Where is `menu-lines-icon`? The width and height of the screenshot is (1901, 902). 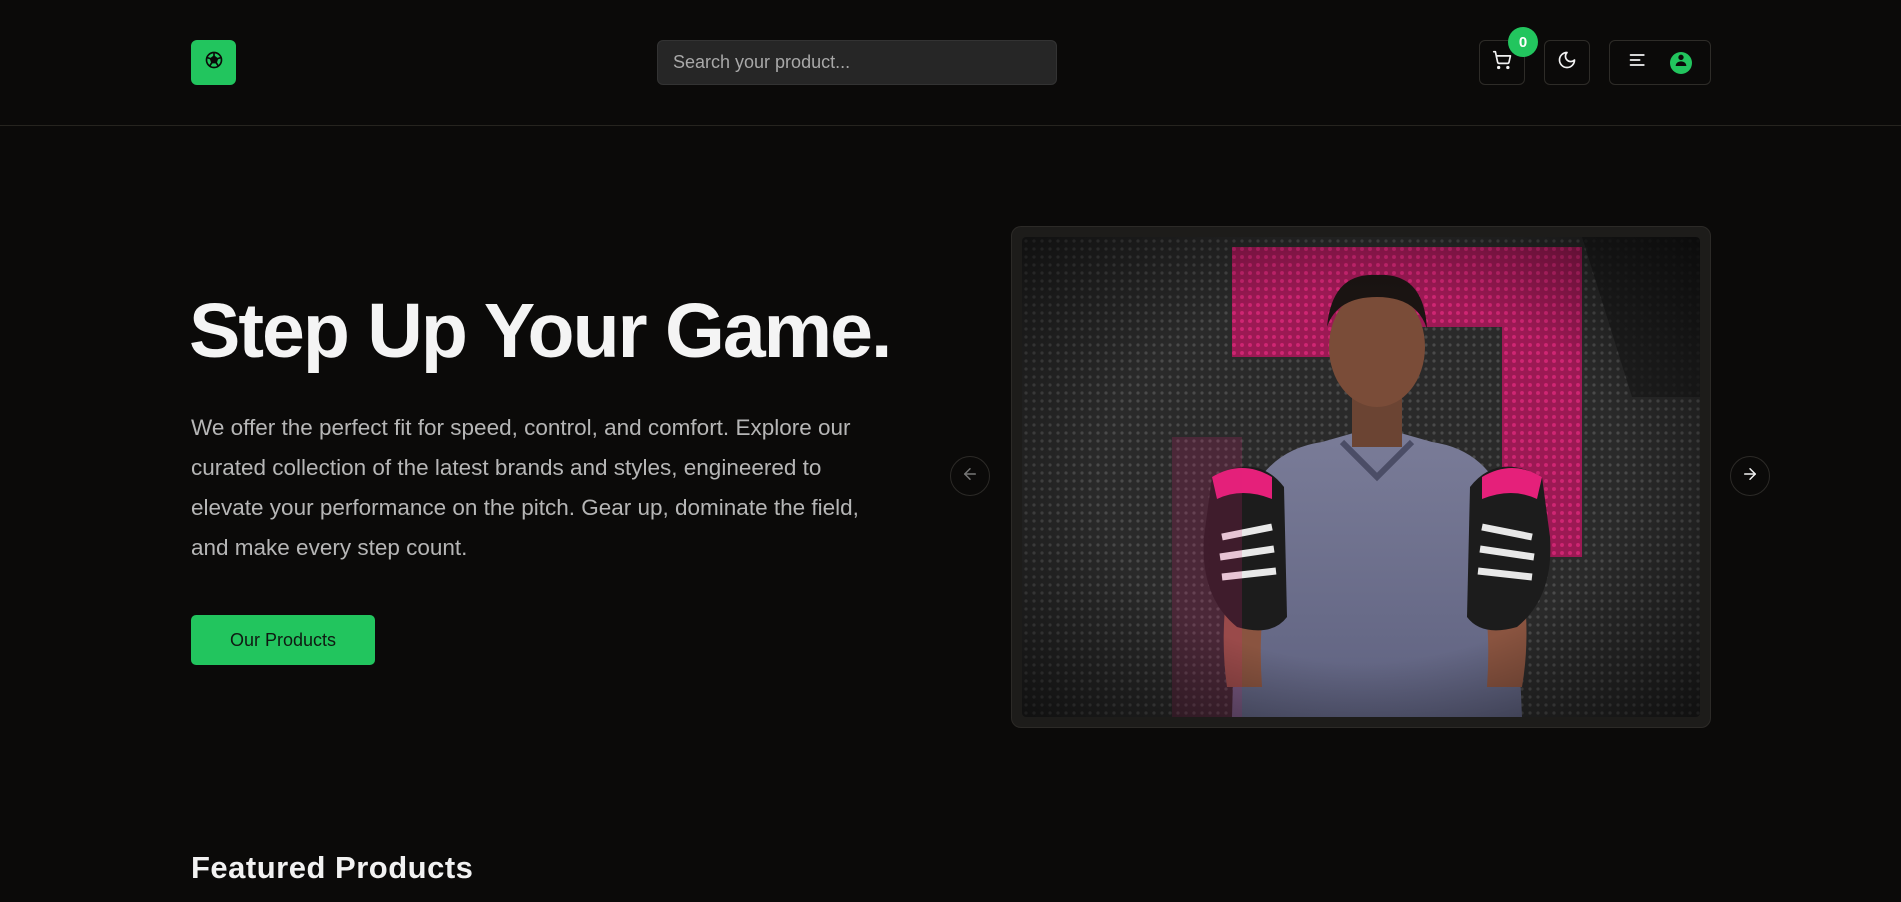
menu-lines-icon is located at coordinates (1638, 62).